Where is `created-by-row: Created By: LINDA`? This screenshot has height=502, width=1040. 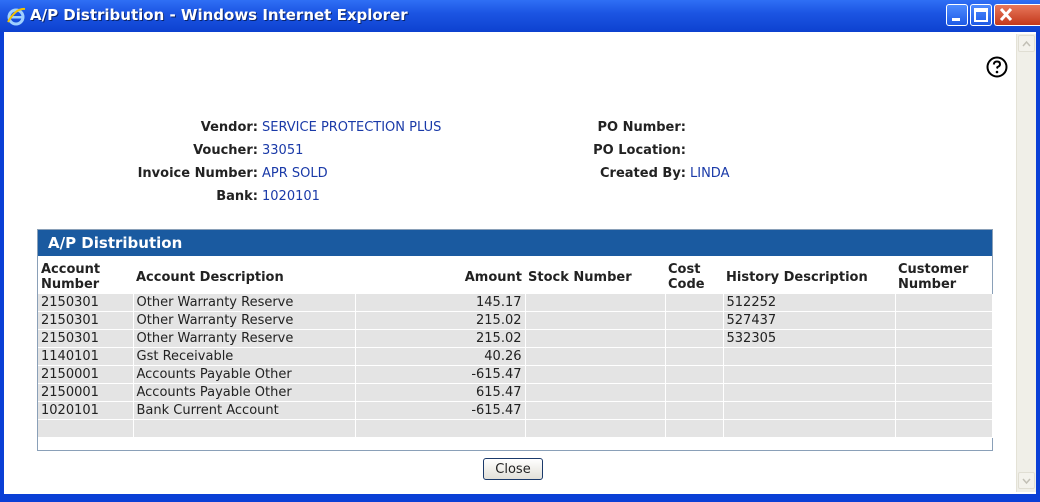 created-by-row: Created By: LINDA is located at coordinates (642, 173).